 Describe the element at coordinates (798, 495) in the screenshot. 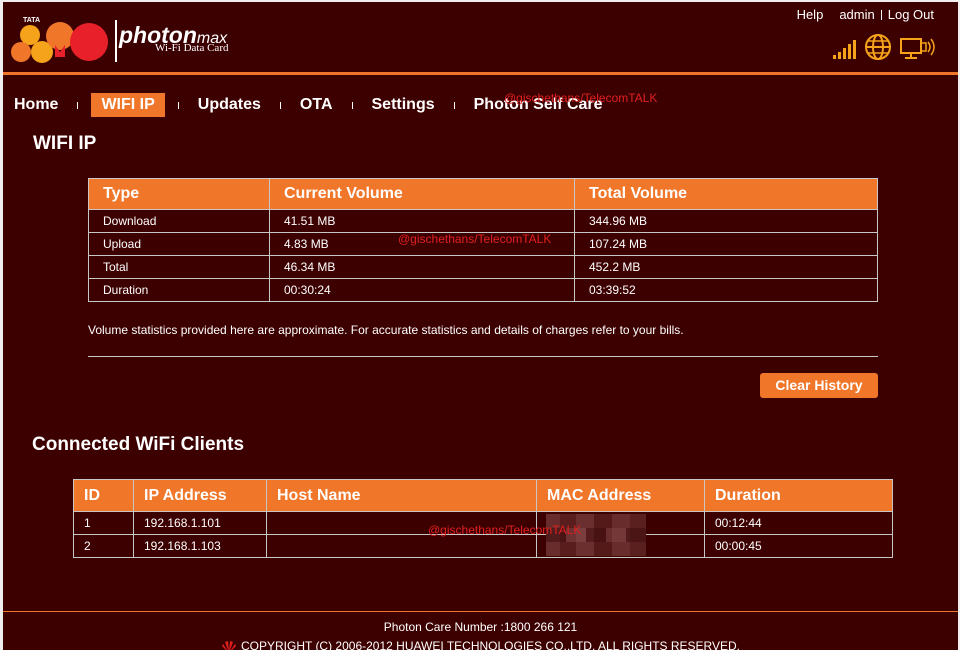

I see `column-header: Duration` at that location.